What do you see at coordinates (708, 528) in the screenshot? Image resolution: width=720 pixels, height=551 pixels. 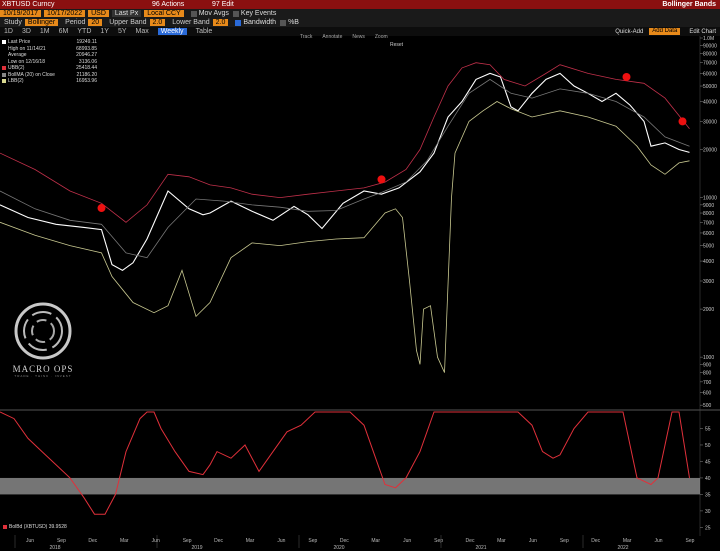 I see `lower-tick-label: 25` at bounding box center [708, 528].